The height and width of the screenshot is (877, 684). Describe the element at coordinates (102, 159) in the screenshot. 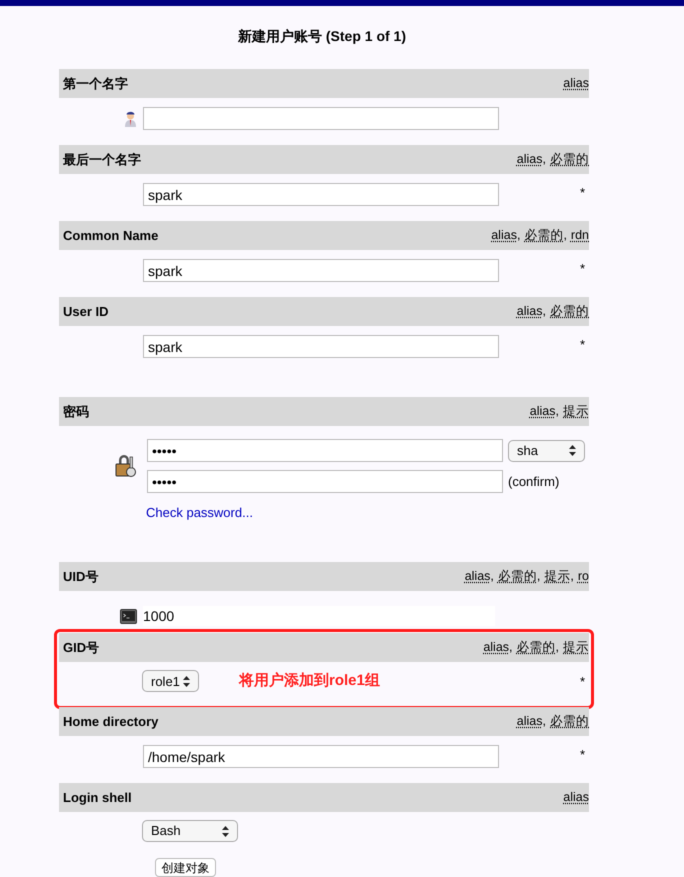

I see `section-title: 最后一个名字` at that location.